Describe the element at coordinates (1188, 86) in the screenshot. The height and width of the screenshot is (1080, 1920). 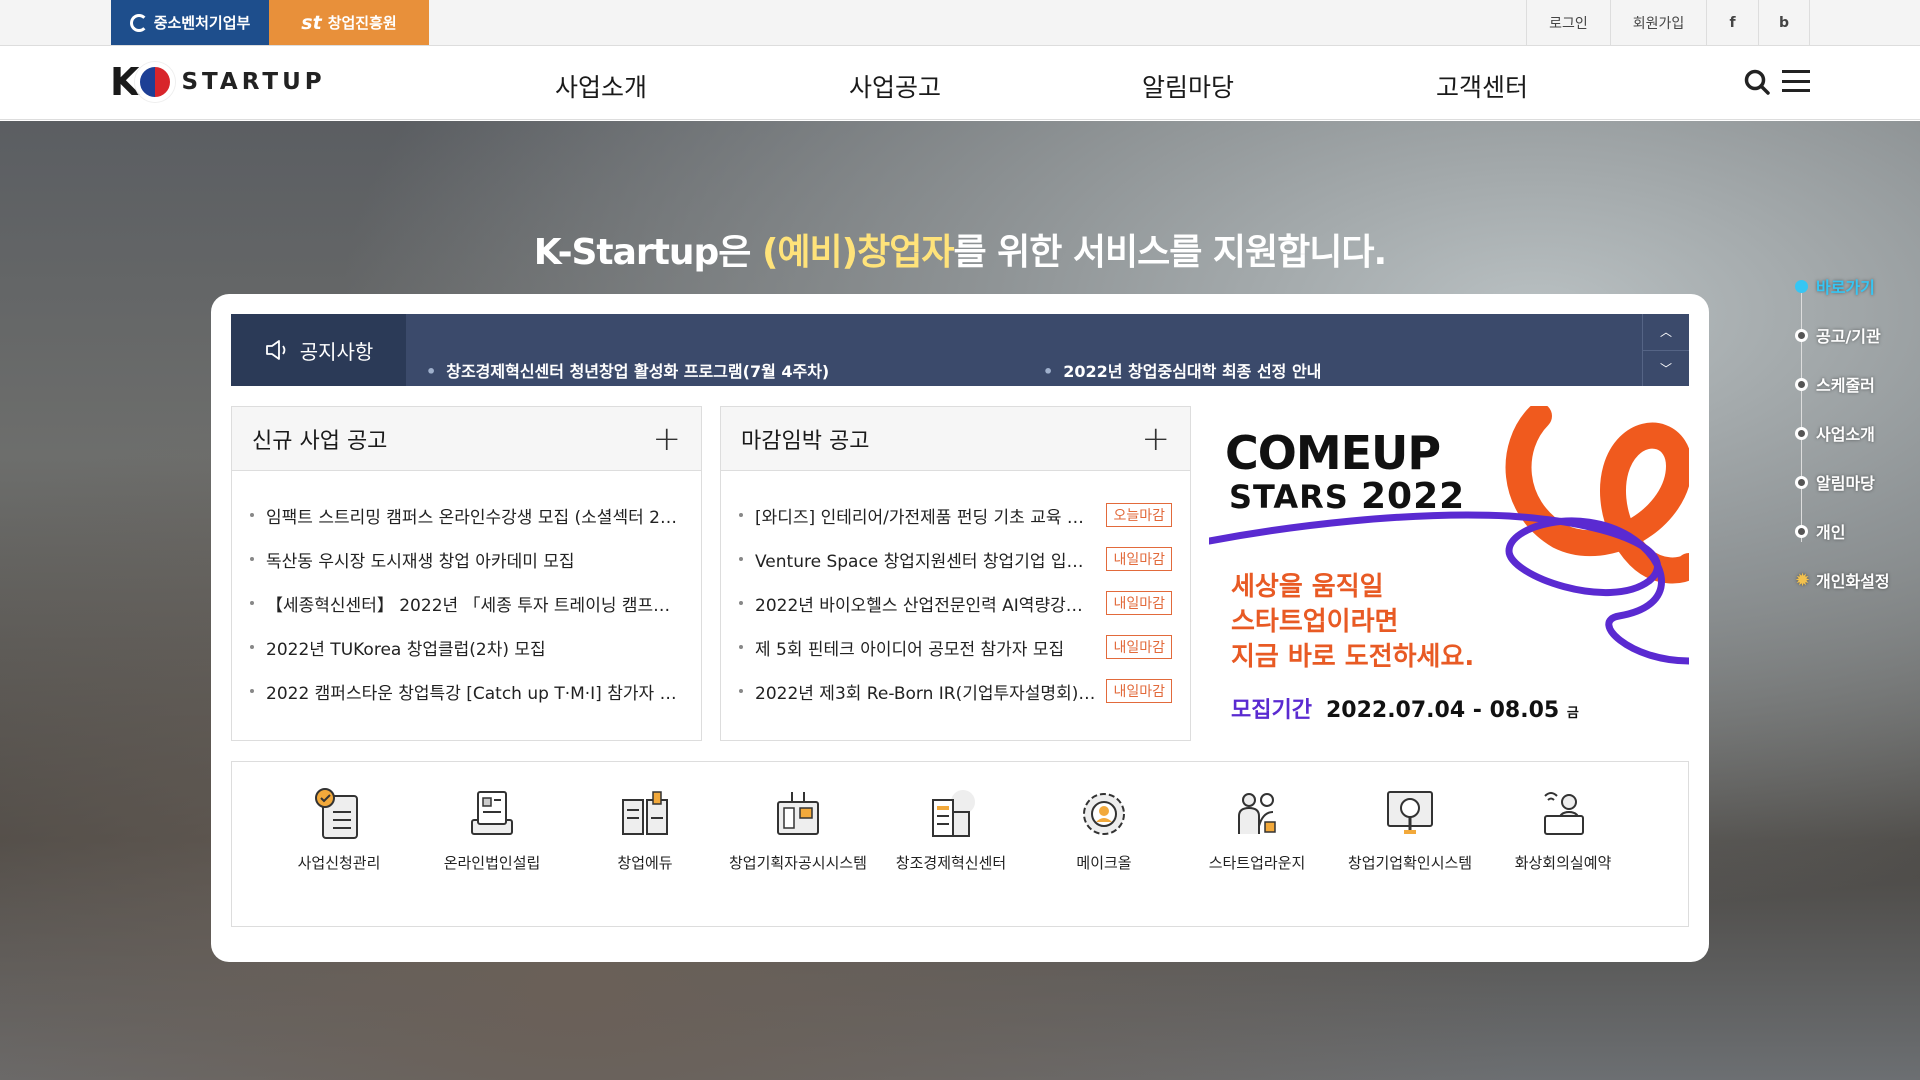
I see `nav-notice-board: 알림마당` at that location.